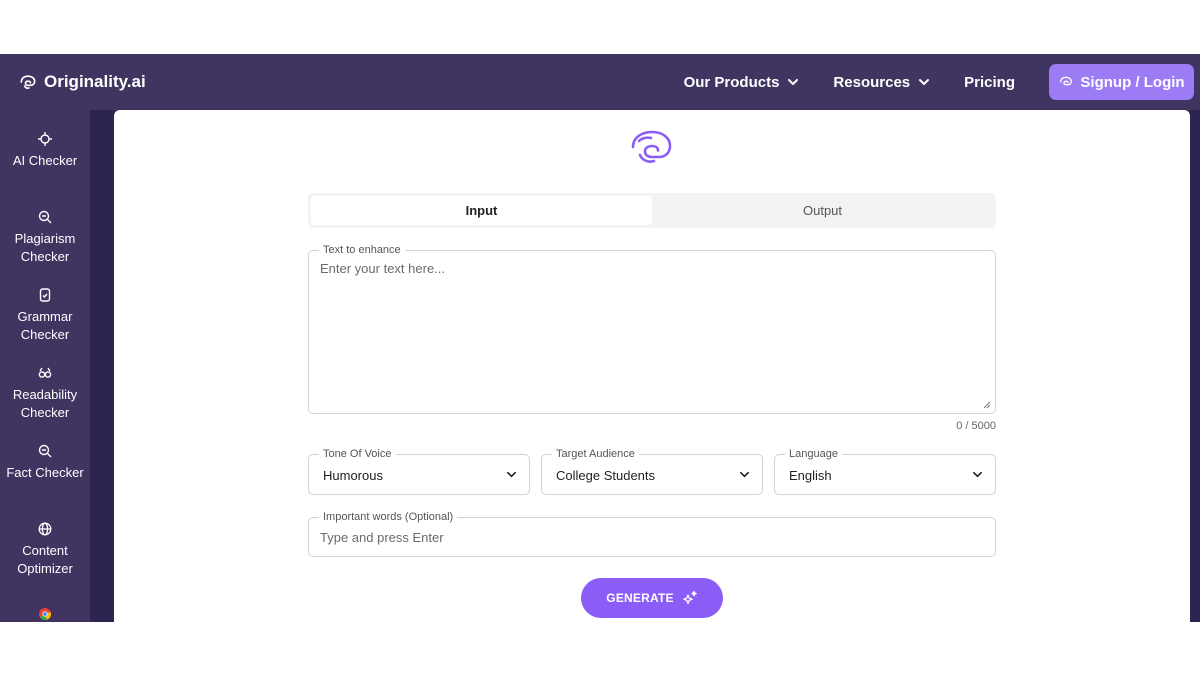 The image size is (1200, 675). What do you see at coordinates (45, 227) in the screenshot?
I see `sidebar-item-plagiarism-checker: Plagiarism Checker` at bounding box center [45, 227].